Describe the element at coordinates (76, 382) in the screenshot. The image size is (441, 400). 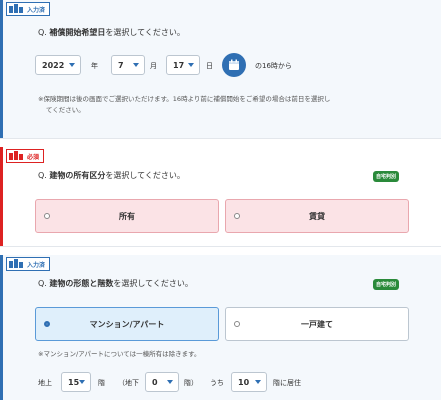
I see `above-ground-select: 15` at that location.